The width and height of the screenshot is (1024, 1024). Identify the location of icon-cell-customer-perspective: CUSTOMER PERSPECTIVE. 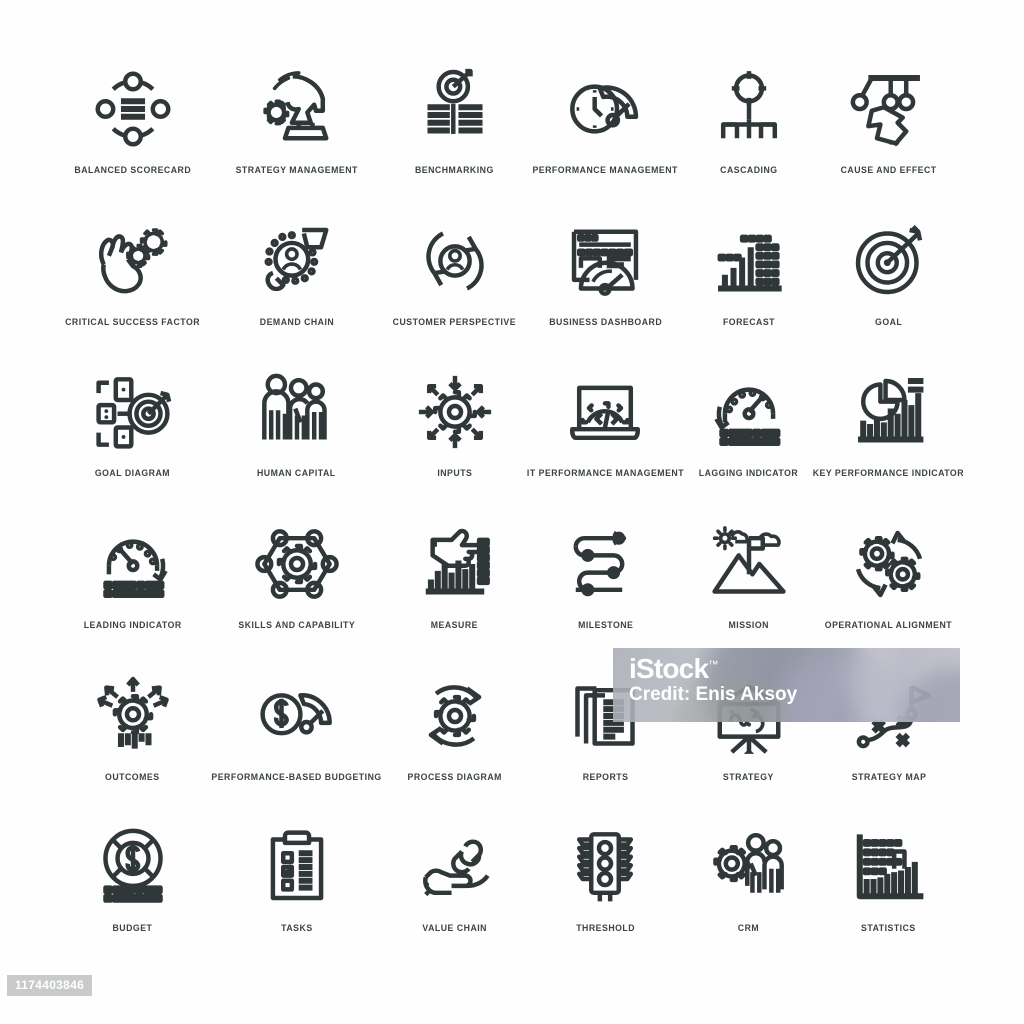
(454, 288).